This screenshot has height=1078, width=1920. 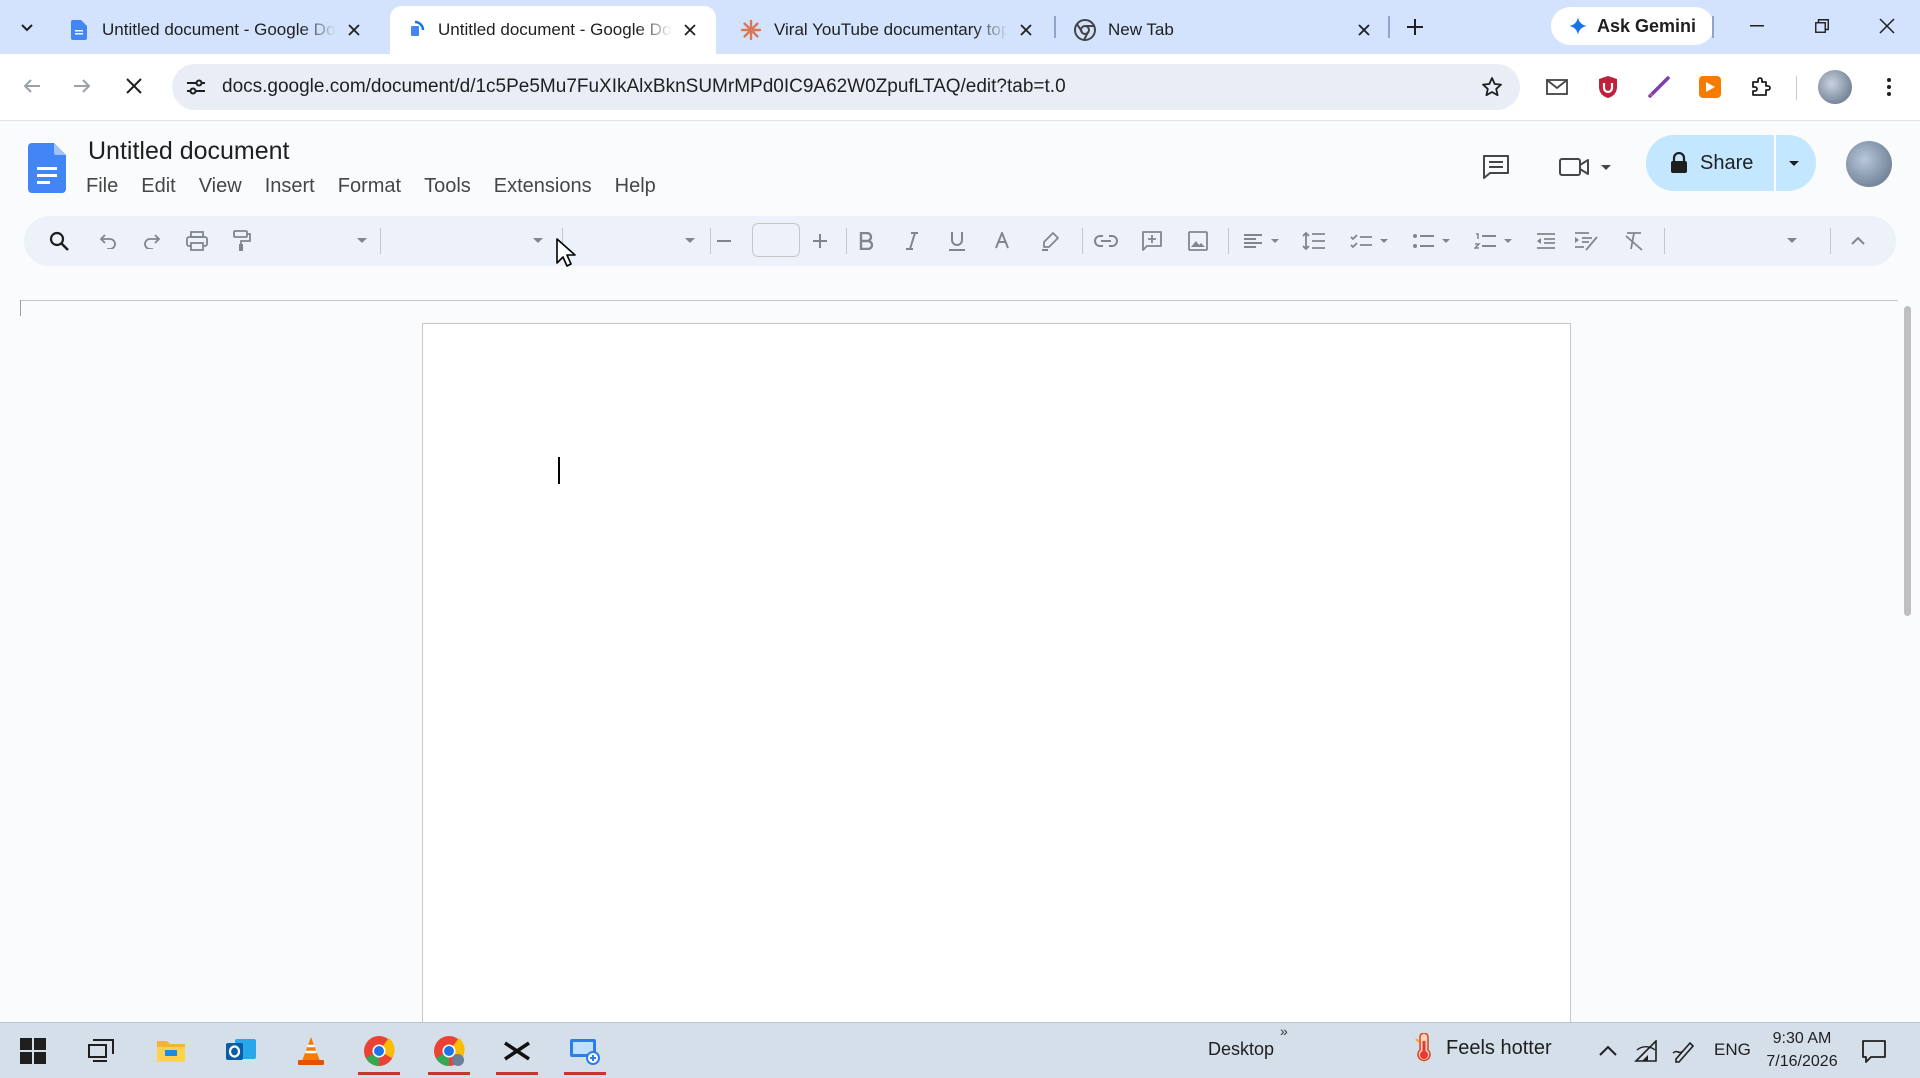 I want to click on mail-extension-icon, so click(x=1557, y=87).